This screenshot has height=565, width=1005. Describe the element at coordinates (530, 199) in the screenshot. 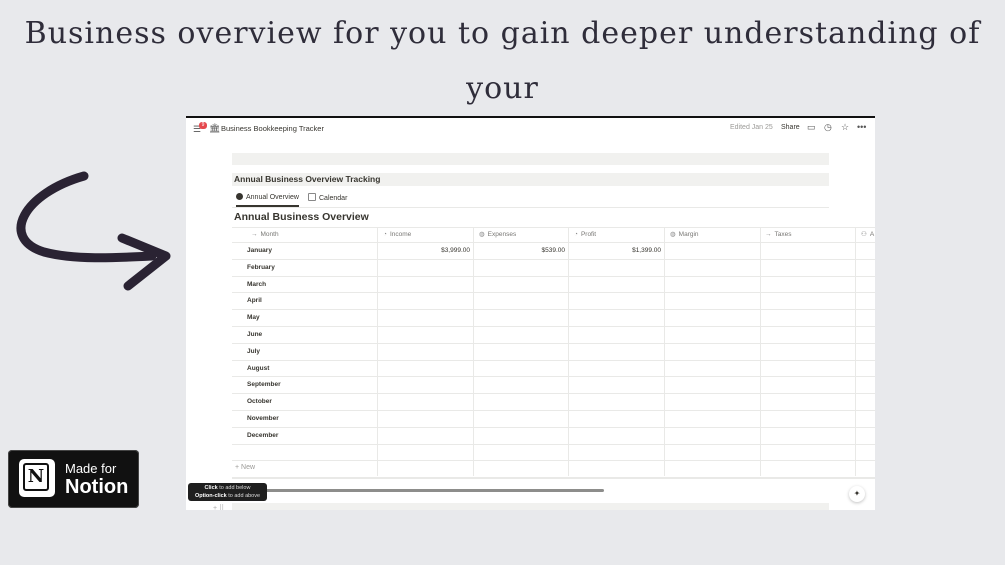

I see `view-tabs: Annual Overview Calendar` at that location.